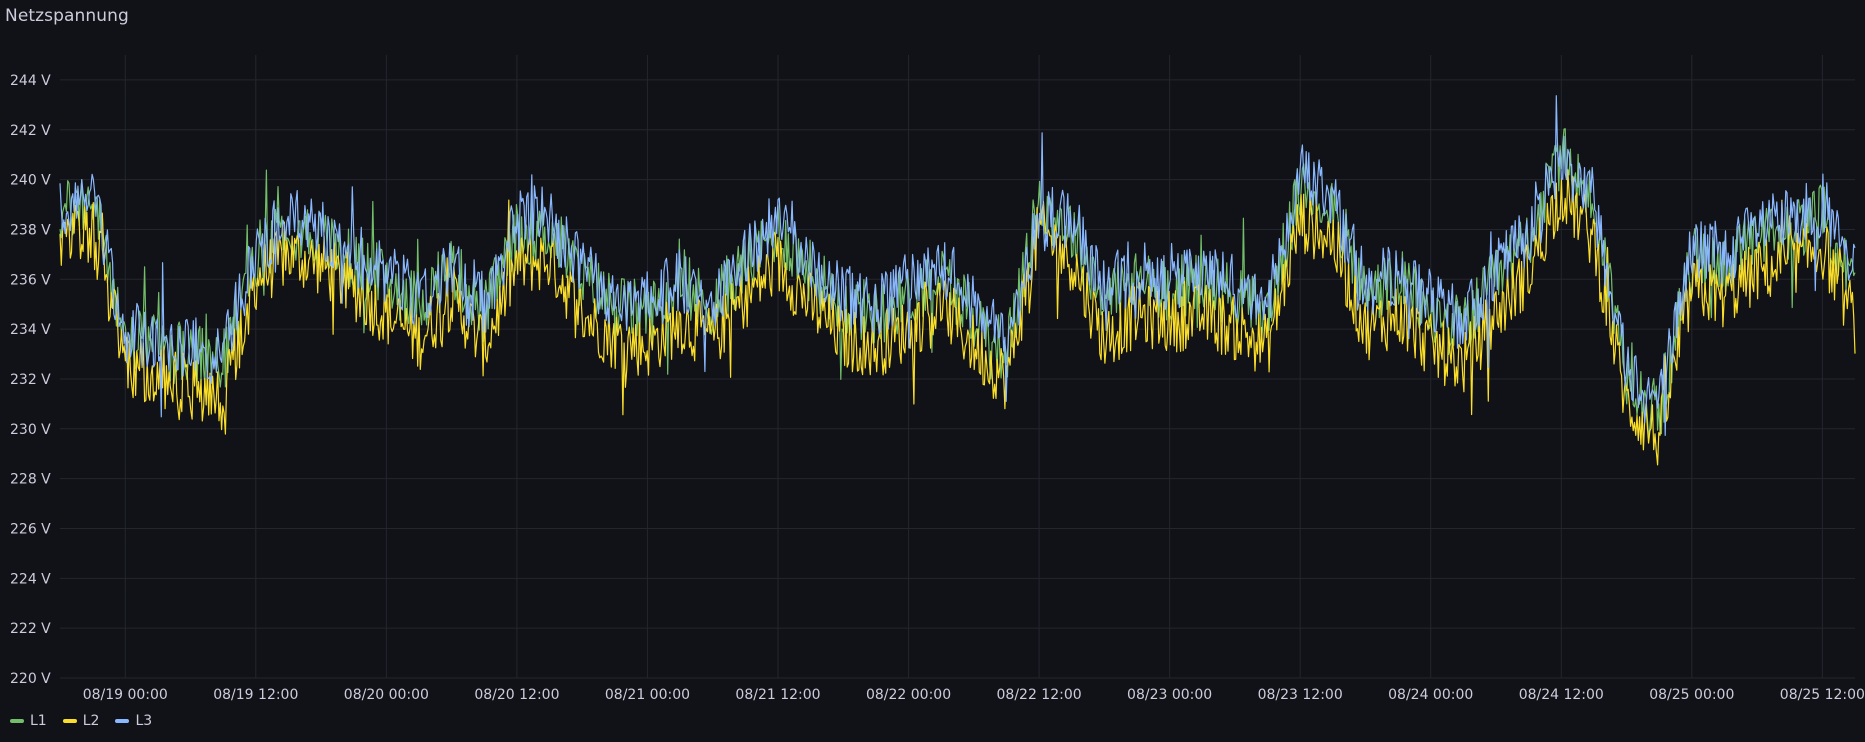  What do you see at coordinates (125, 695) in the screenshot?
I see `x-tick-label: 08/19 00:00` at bounding box center [125, 695].